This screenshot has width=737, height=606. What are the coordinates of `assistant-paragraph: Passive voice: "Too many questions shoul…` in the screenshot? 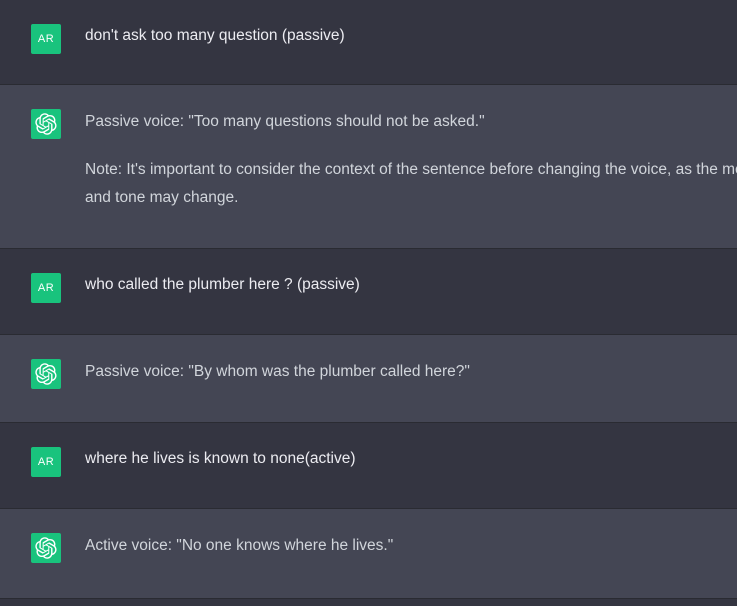 It's located at (285, 121).